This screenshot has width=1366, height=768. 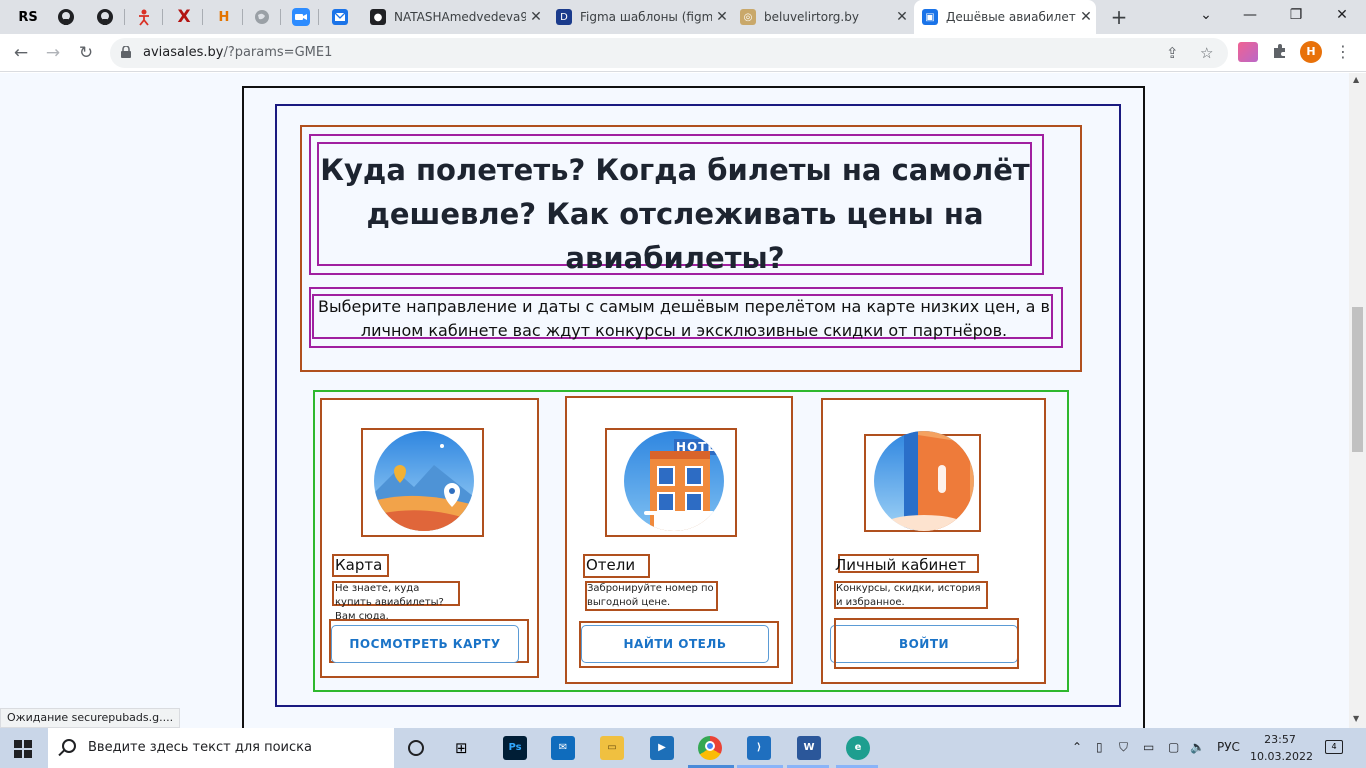 I want to click on back-icon: ←, so click(x=21, y=53).